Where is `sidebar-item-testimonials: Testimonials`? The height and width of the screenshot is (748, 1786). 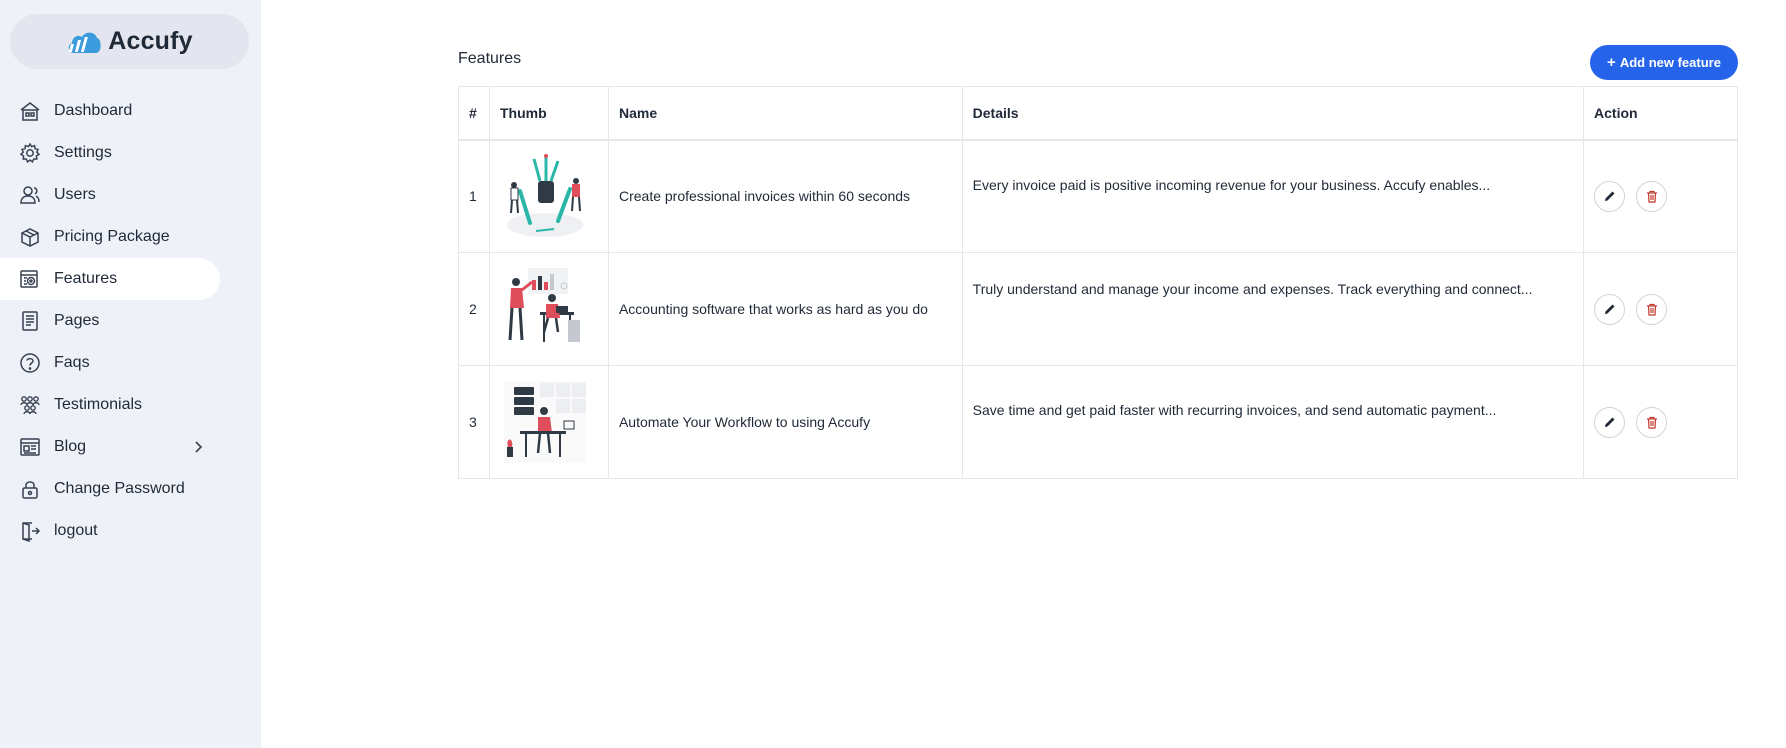
sidebar-item-testimonials: Testimonials is located at coordinates (130, 405).